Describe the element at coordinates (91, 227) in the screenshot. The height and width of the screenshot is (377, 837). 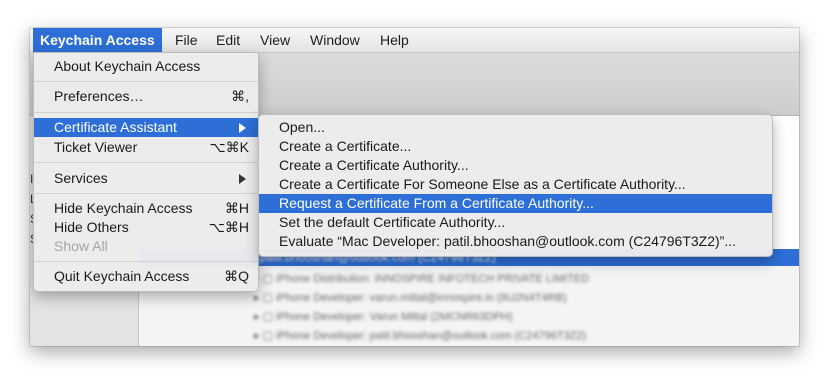
I see `menu-item-label: Hide Others` at that location.